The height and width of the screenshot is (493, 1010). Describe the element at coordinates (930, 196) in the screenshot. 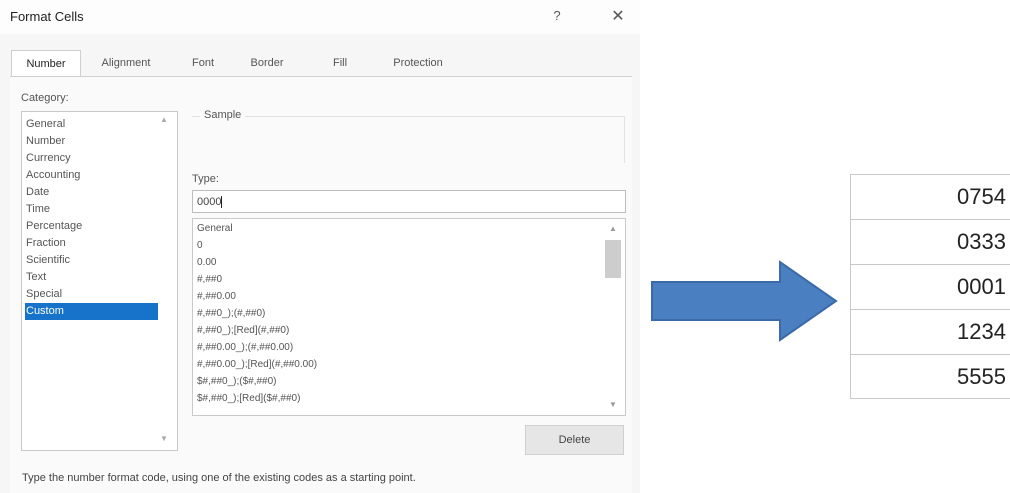

I see `result-cell: 0754` at that location.